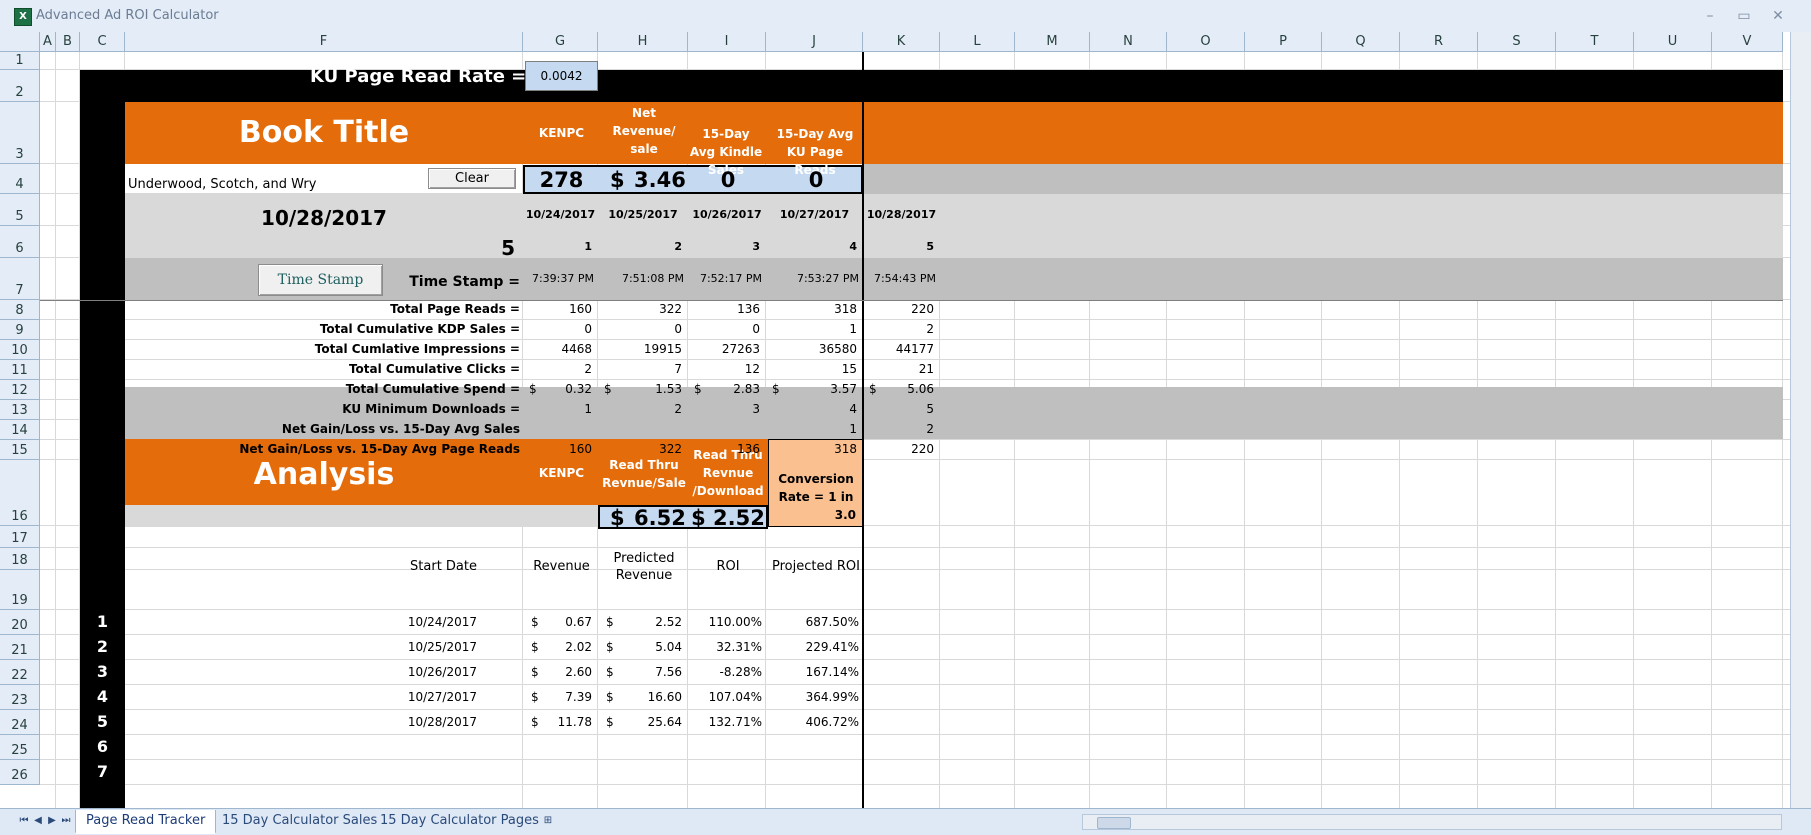  Describe the element at coordinates (299, 821) in the screenshot. I see `tab-15-day-calculator-sales: 15 Day Calculator Sales` at that location.